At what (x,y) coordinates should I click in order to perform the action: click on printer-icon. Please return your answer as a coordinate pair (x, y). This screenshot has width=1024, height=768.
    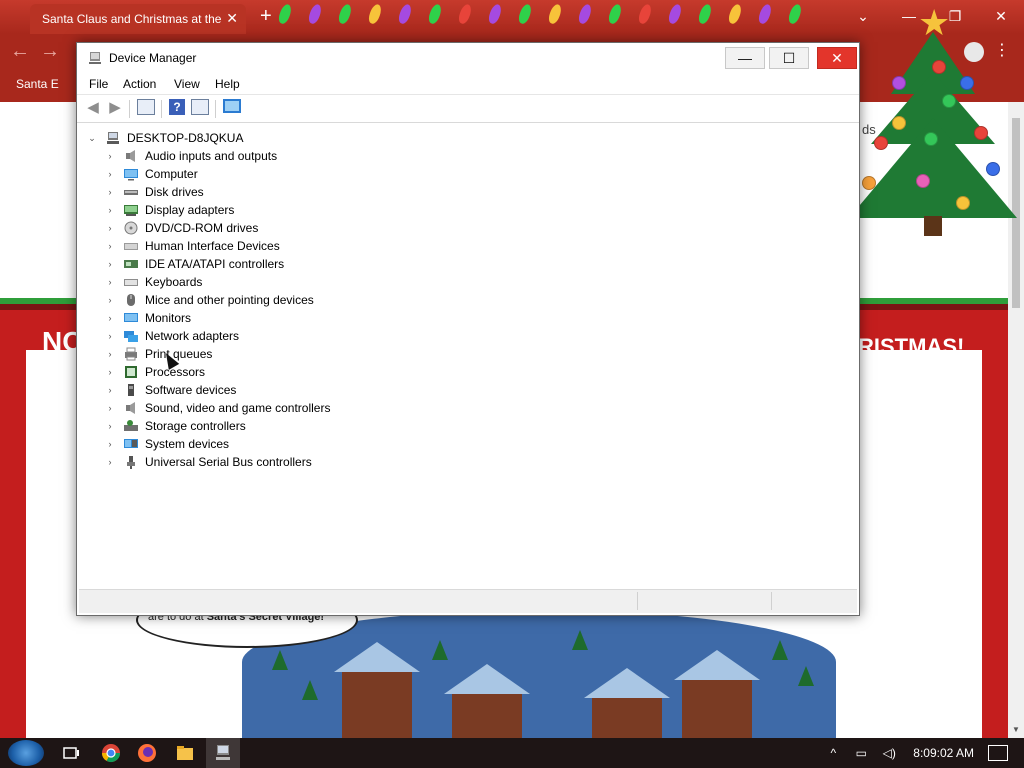
    Looking at the image, I should click on (131, 354).